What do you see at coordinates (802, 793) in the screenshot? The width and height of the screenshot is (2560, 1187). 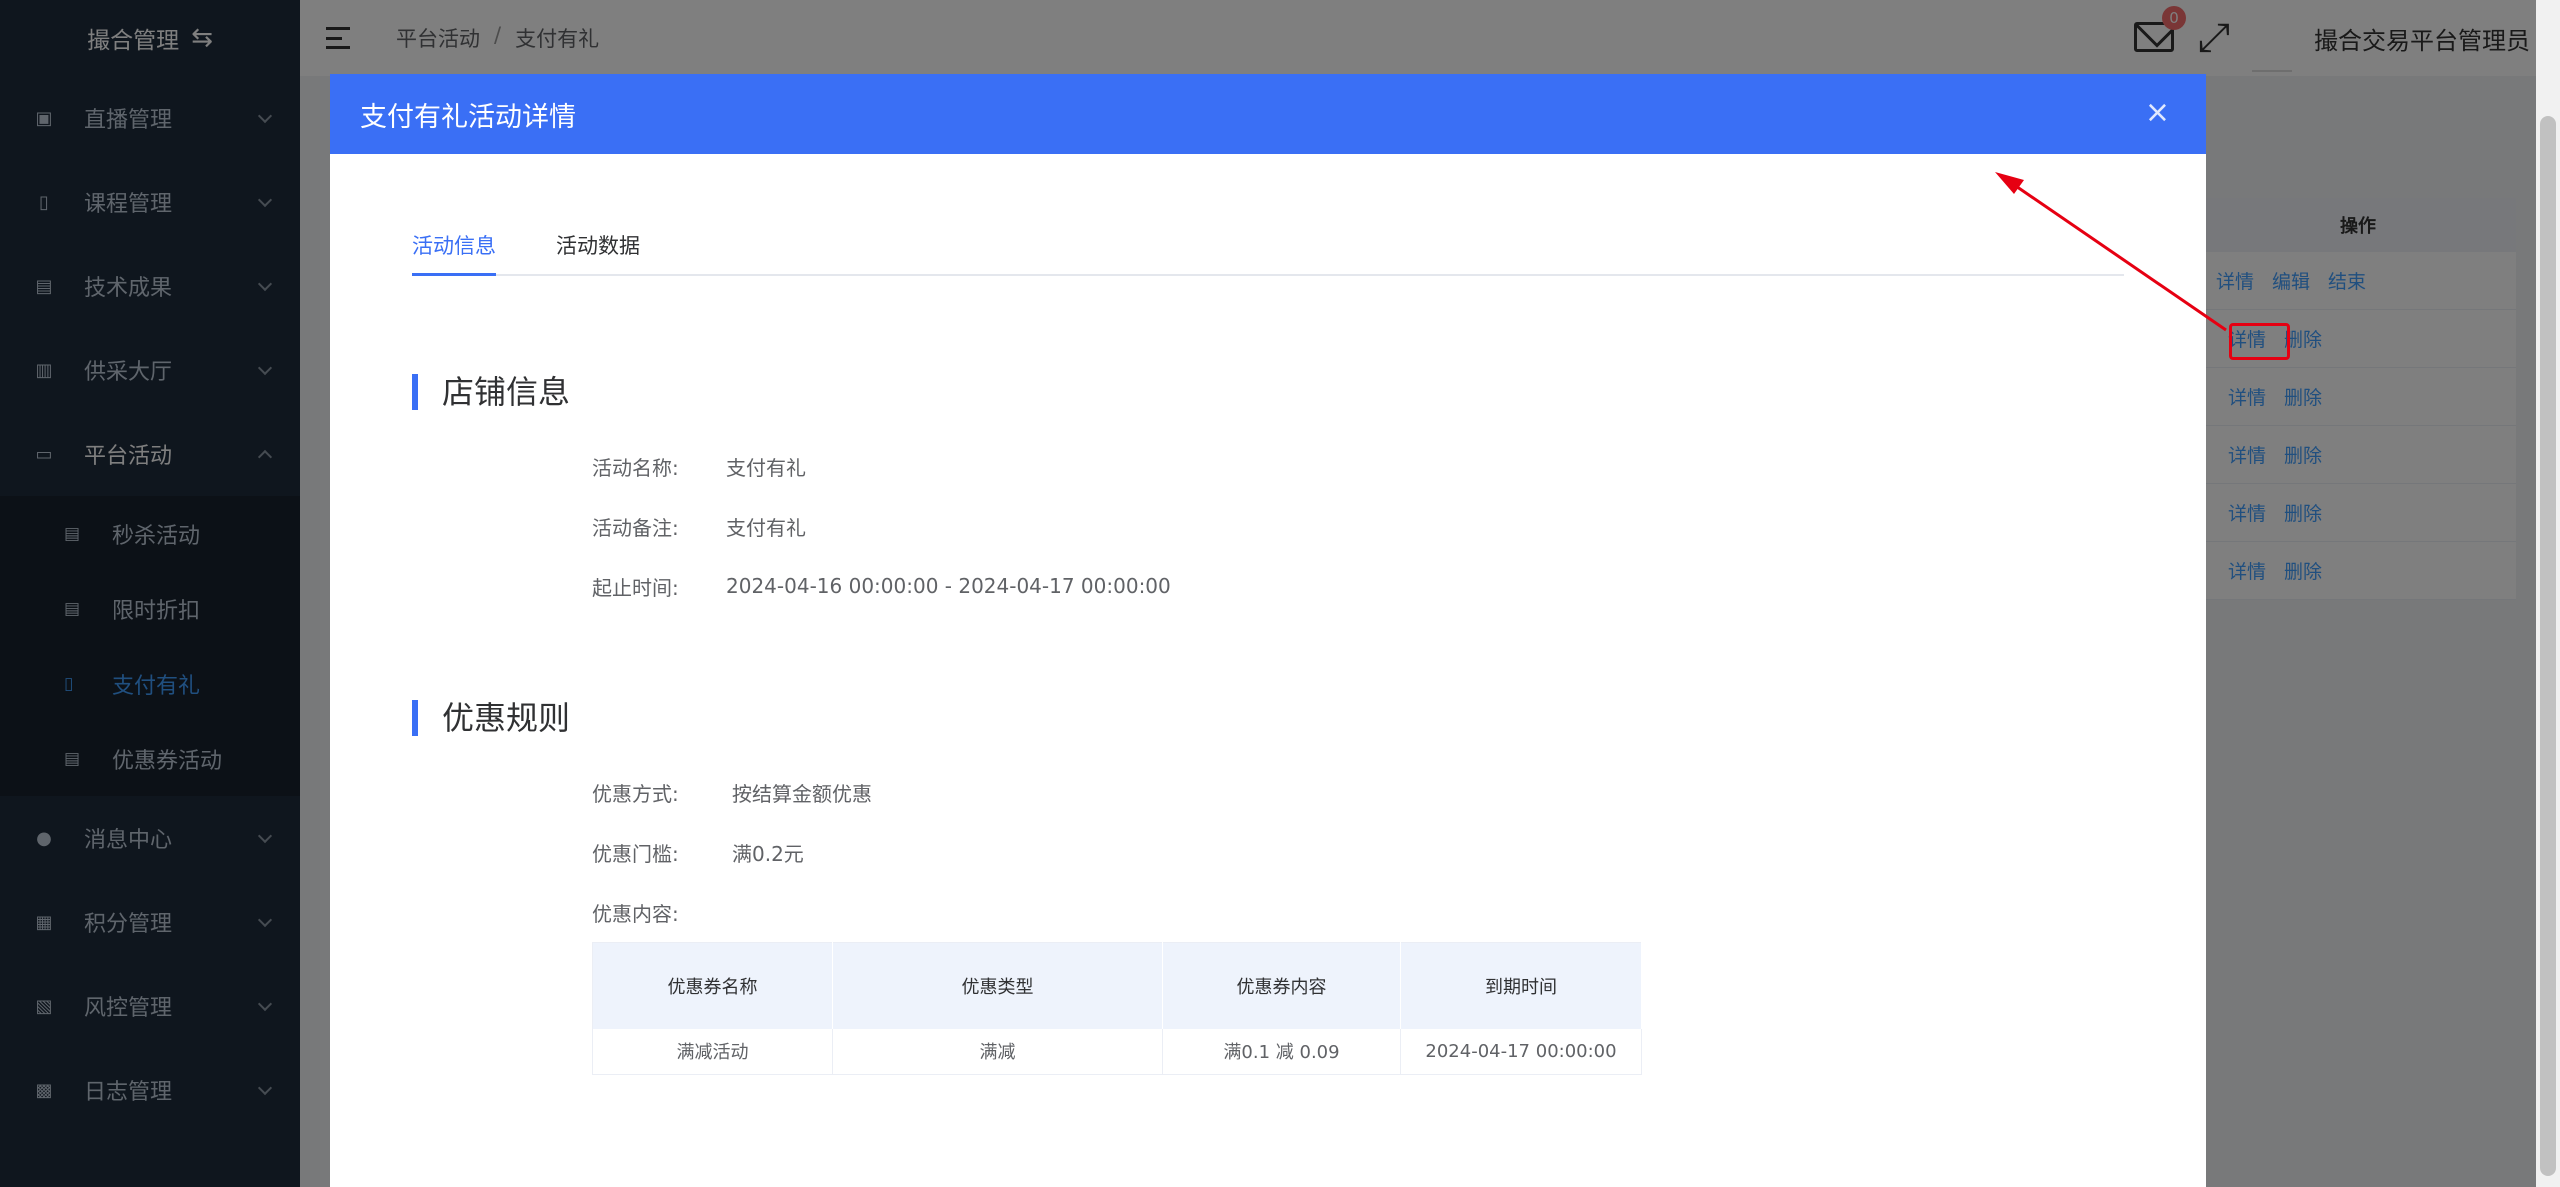 I see `field-value: 按结算金额优惠` at bounding box center [802, 793].